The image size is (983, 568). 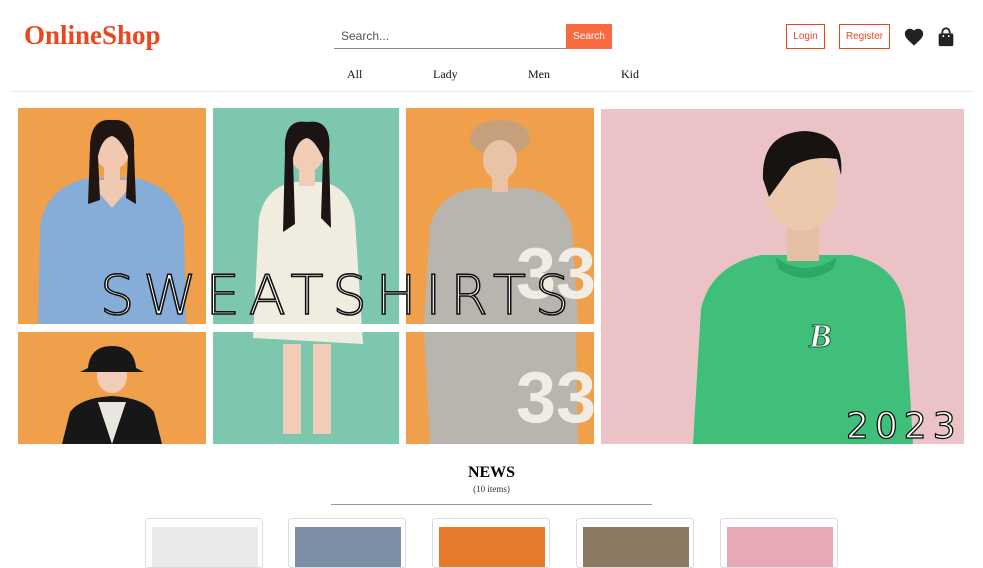 I want to click on svg-text: 33, so click(x=555, y=398).